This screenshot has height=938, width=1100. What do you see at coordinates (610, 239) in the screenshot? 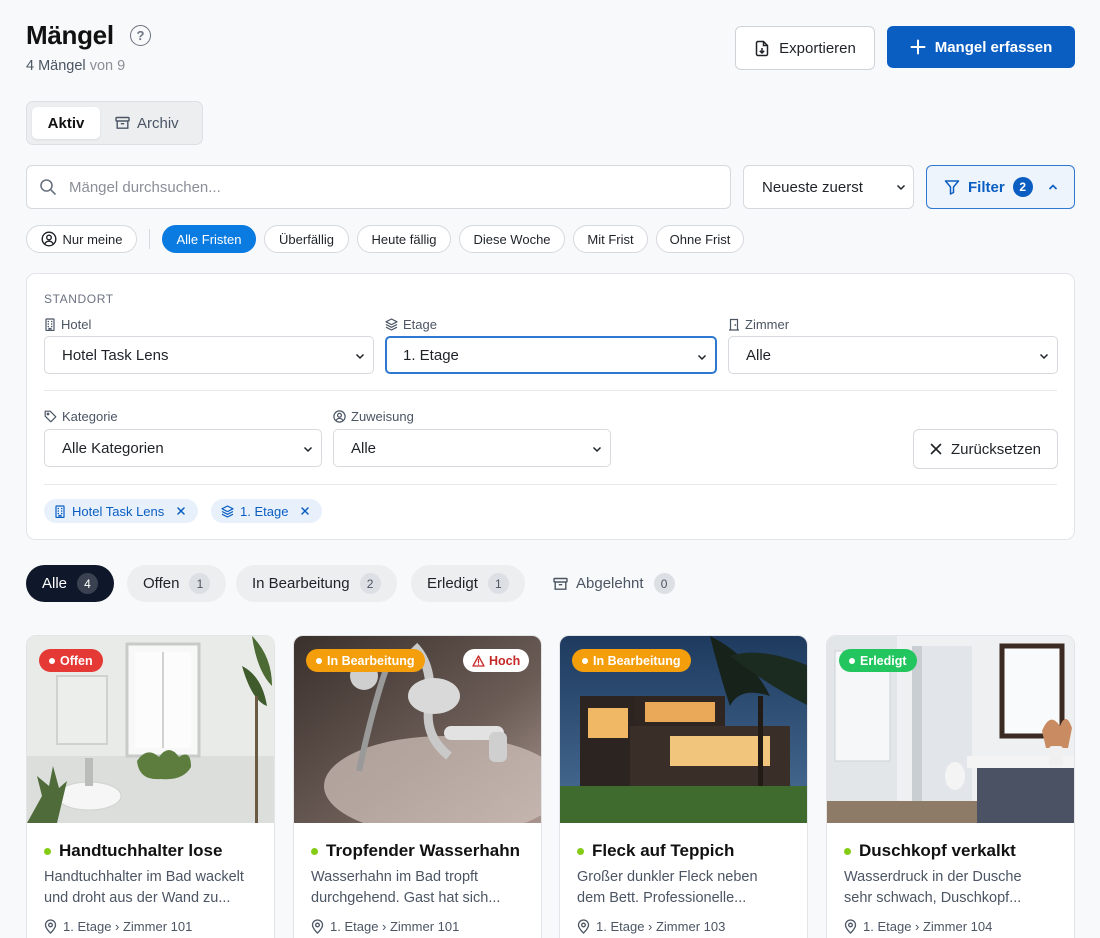
I see `chip-with-deadline: Mit Frist` at bounding box center [610, 239].